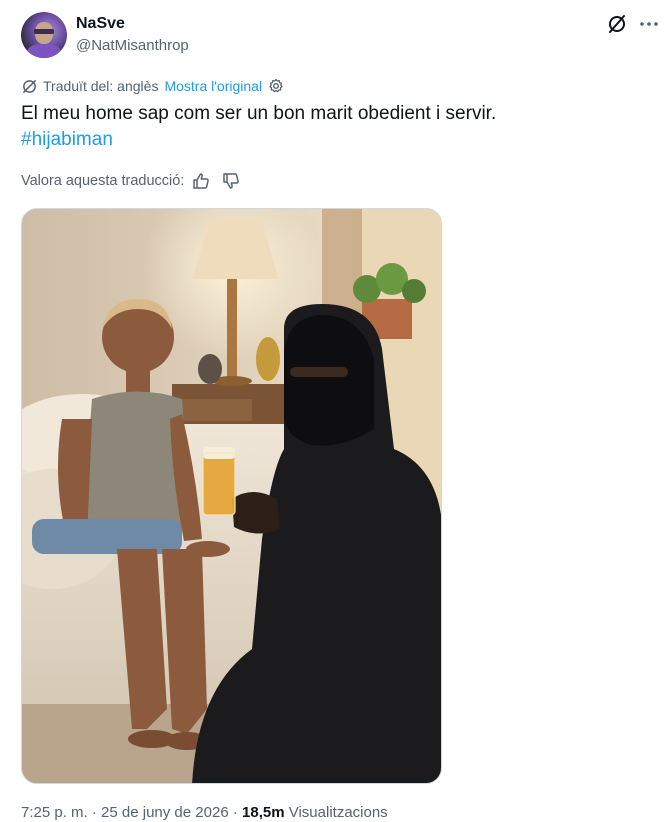 The image size is (671, 822). Describe the element at coordinates (132, 45) in the screenshot. I see `user-handle: @NatMisanthrop` at that location.